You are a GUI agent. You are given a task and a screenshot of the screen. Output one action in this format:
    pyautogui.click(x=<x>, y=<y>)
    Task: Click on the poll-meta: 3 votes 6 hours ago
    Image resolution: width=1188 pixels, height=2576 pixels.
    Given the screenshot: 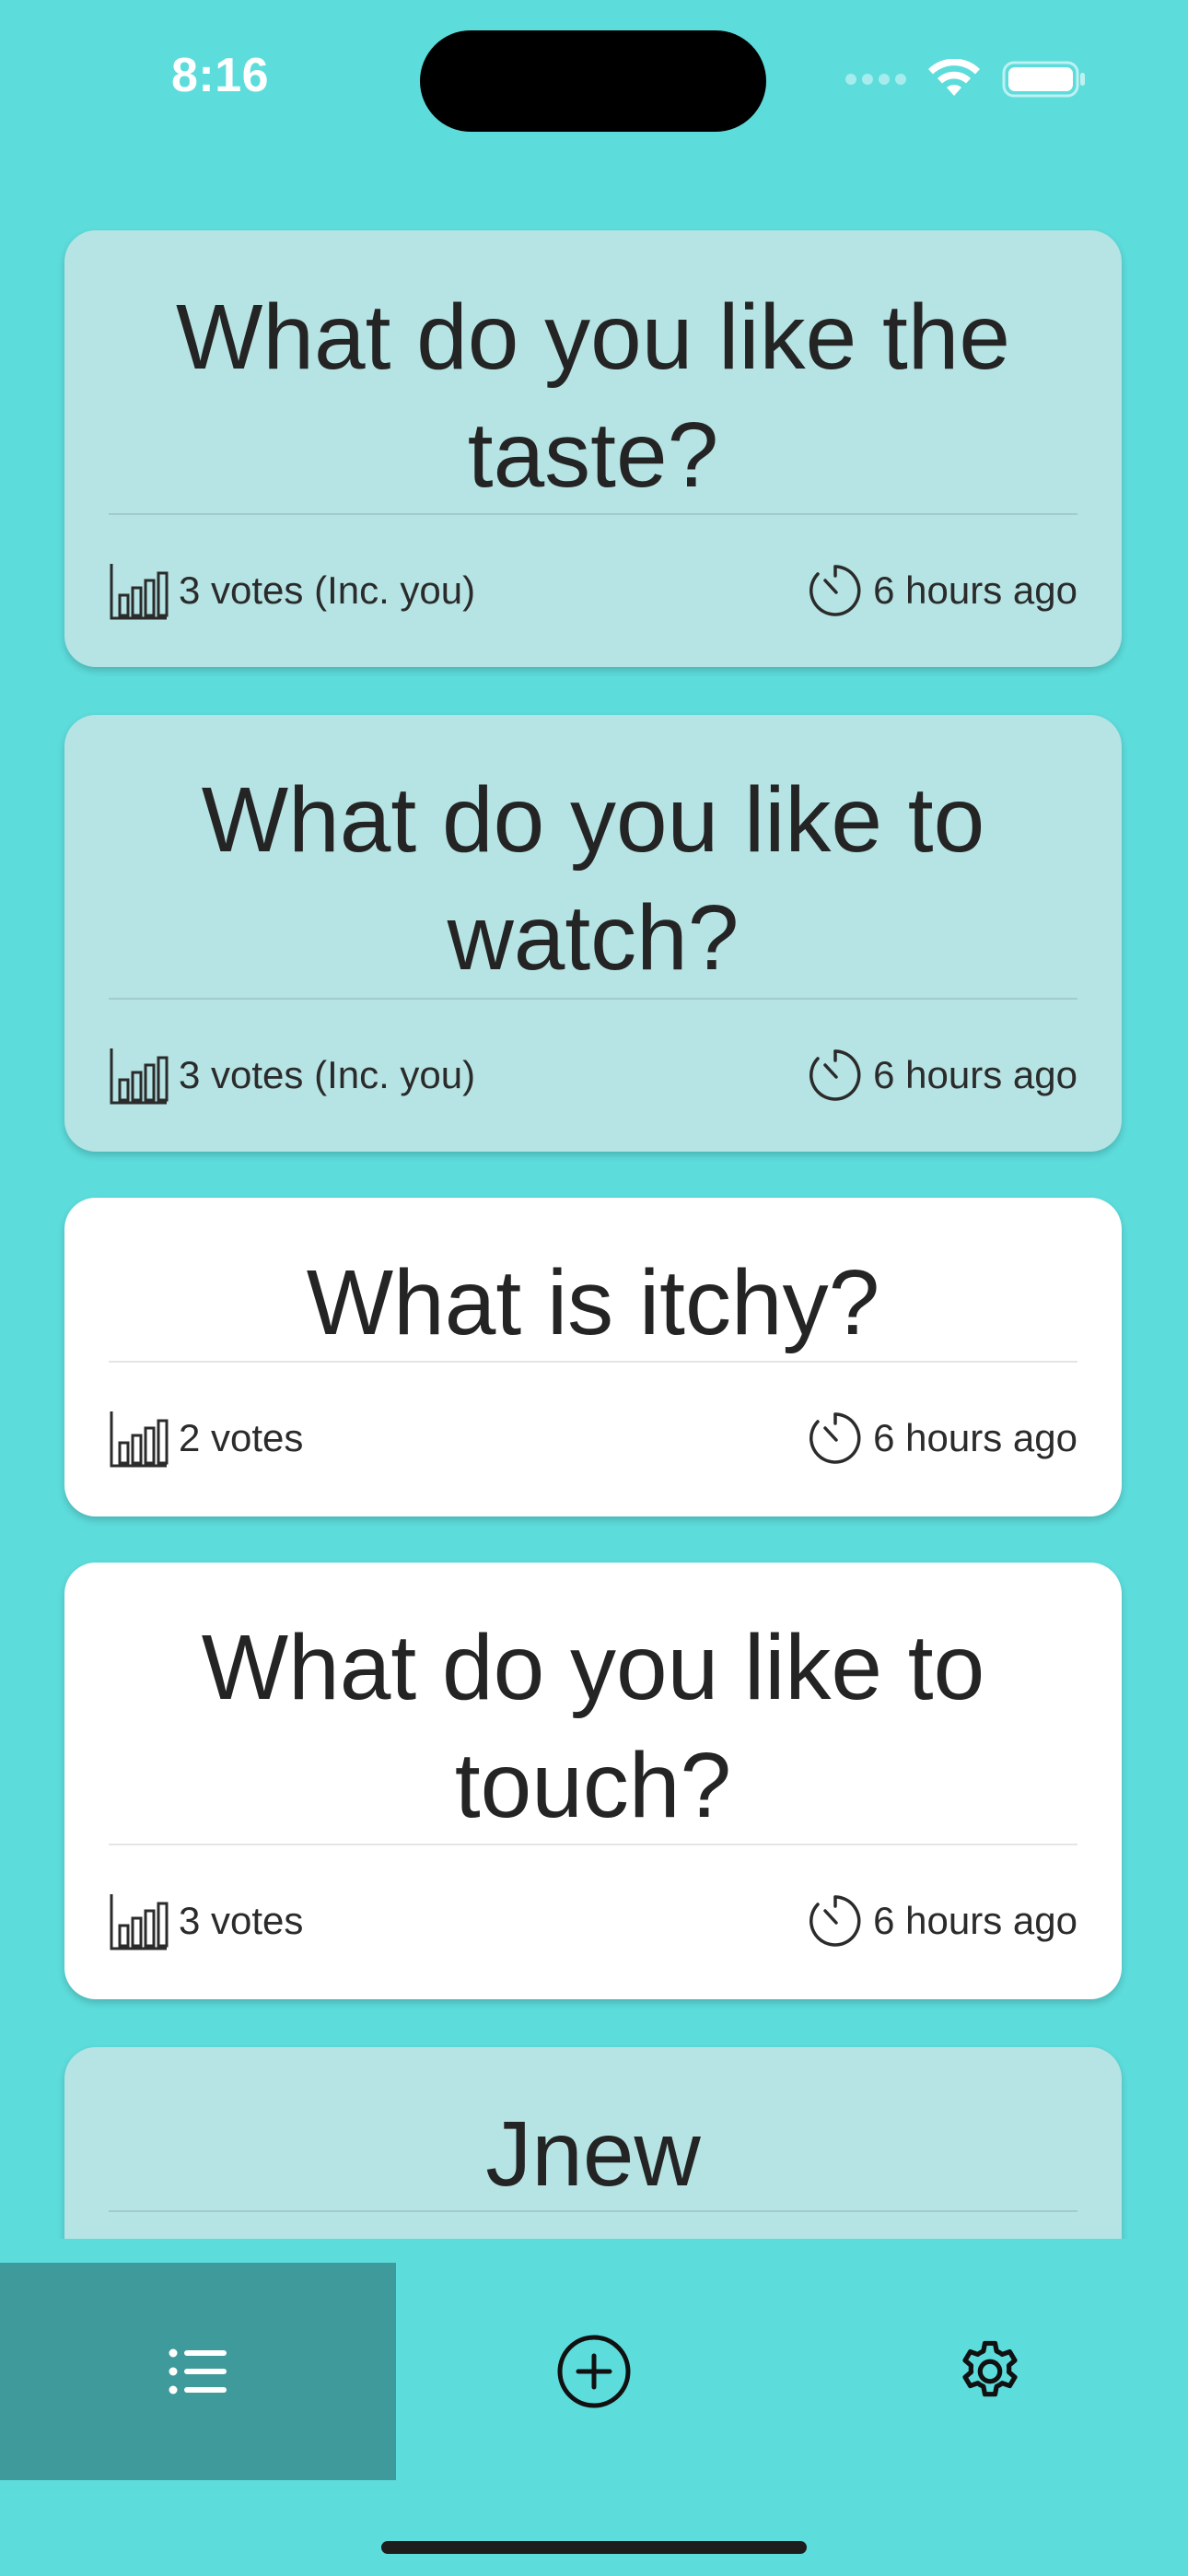 What is the action you would take?
    pyautogui.click(x=593, y=1921)
    